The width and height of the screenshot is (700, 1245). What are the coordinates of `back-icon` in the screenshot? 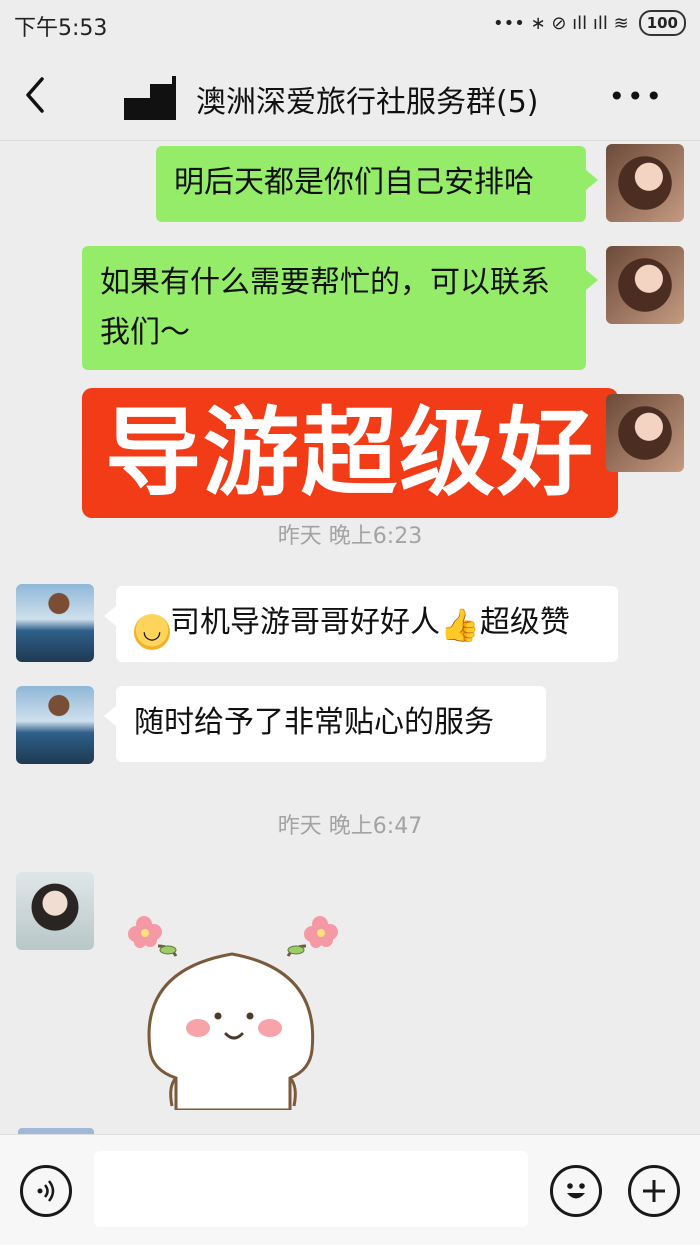 It's located at (42, 95).